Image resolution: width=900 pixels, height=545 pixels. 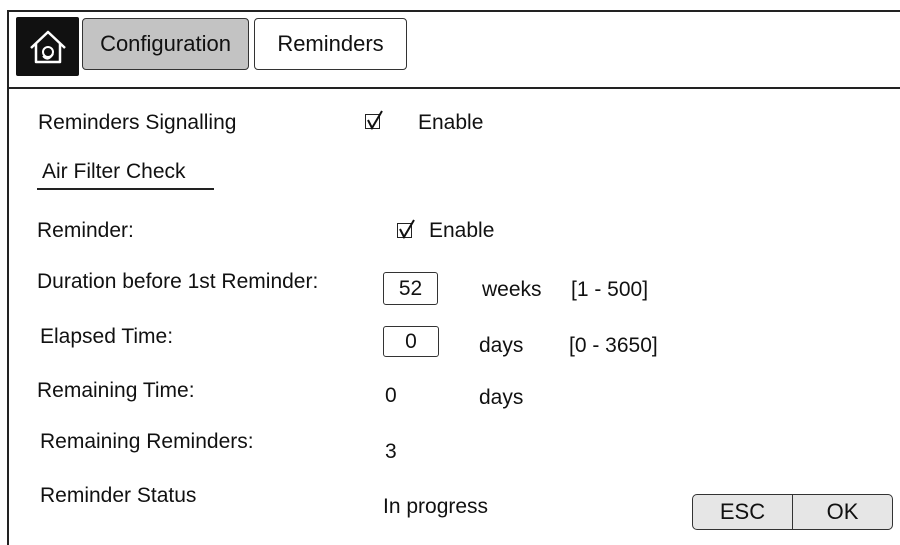 What do you see at coordinates (391, 395) in the screenshot?
I see `remaining-time-value: 0` at bounding box center [391, 395].